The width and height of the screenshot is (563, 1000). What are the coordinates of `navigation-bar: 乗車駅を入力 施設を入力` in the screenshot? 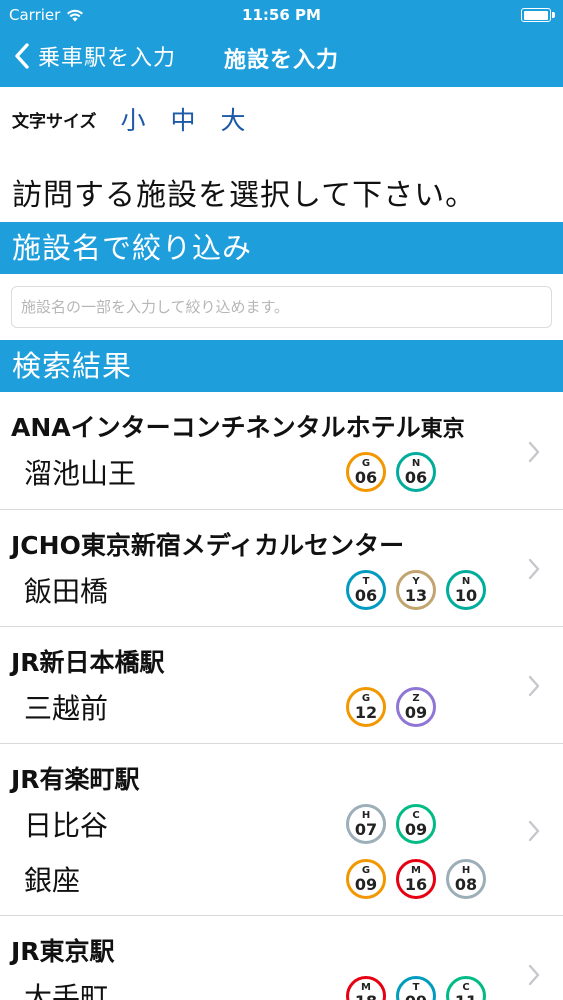 It's located at (281, 58).